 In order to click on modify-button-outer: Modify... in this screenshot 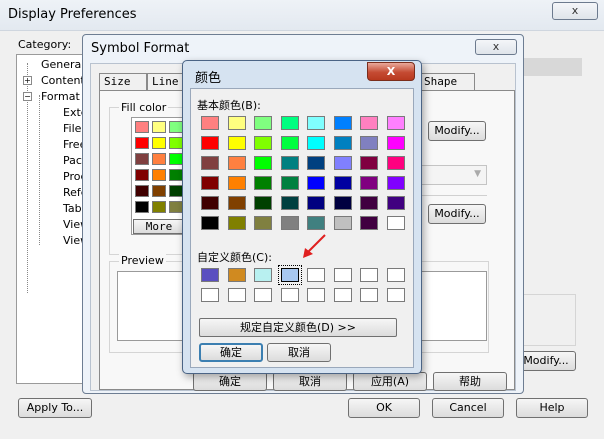, I will do `click(546, 361)`.